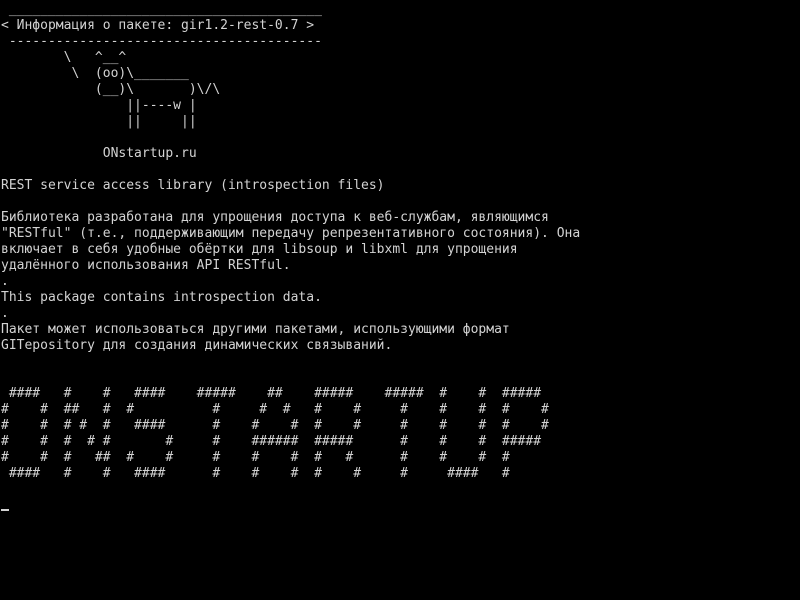 This screenshot has width=800, height=600. Describe the element at coordinates (161, 41) in the screenshot. I see `terminal-line: ----------------------------------------` at that location.